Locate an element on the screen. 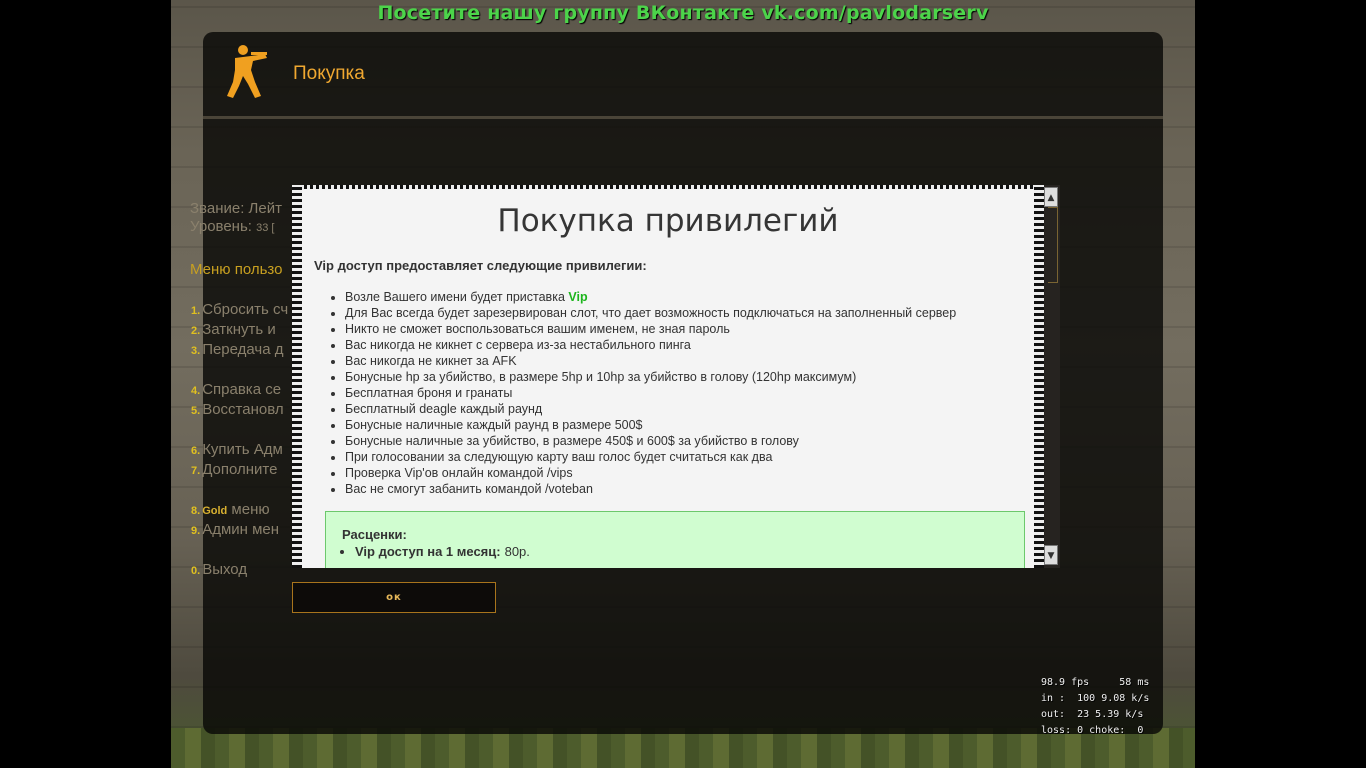 Image resolution: width=1366 pixels, height=768 pixels. menu-item-mute: 2. Заткнуть и is located at coordinates (233, 329).